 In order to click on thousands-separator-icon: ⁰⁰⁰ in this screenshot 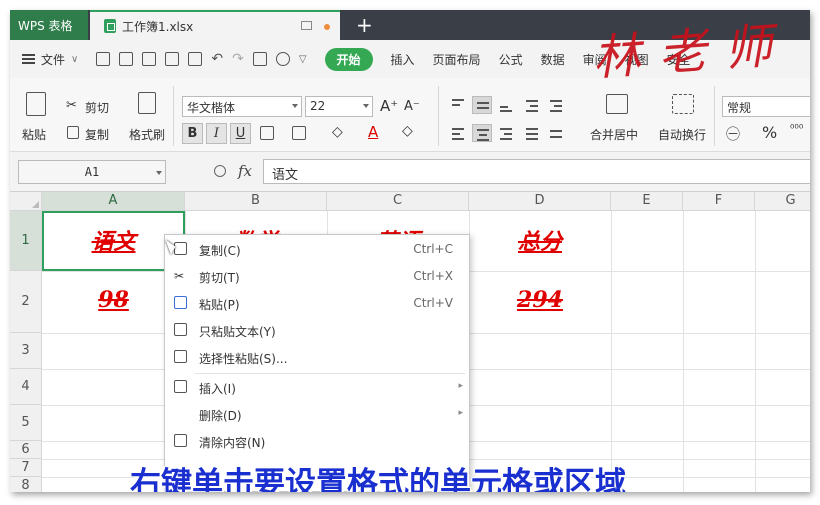, I will do `click(796, 128)`.